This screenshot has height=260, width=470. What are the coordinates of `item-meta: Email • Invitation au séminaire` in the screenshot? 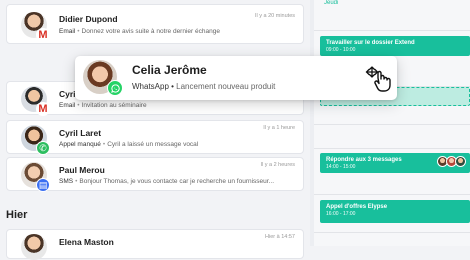 It's located at (103, 105).